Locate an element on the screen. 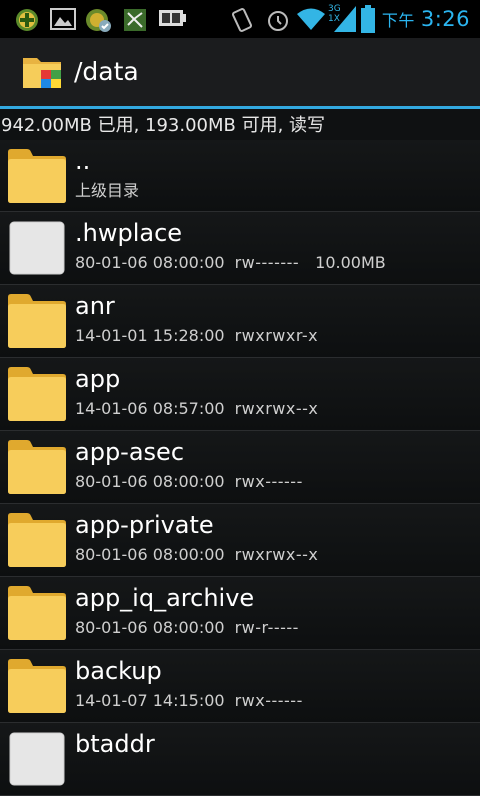 Image resolution: width=480 pixels, height=796 pixels. file-meta: 80-01-06 08:00:00 rw------- 10.00MB is located at coordinates (235, 263).